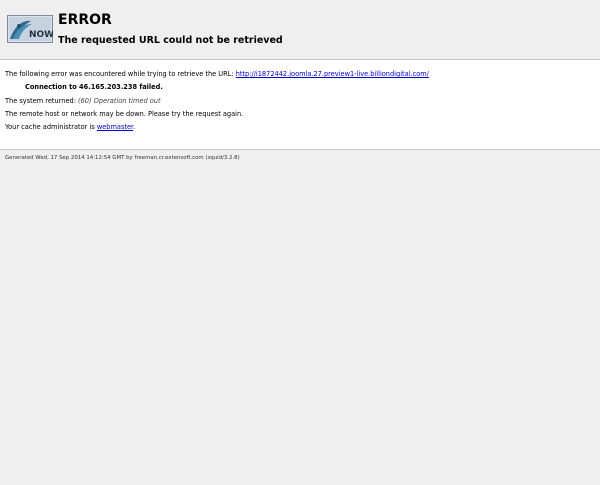  I want to click on cache-admin-label: Your cache administrator is, so click(51, 127).